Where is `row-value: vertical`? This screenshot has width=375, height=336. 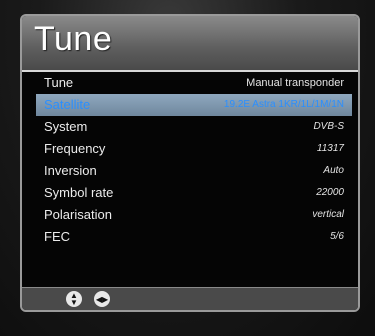 row-value: vertical is located at coordinates (328, 214).